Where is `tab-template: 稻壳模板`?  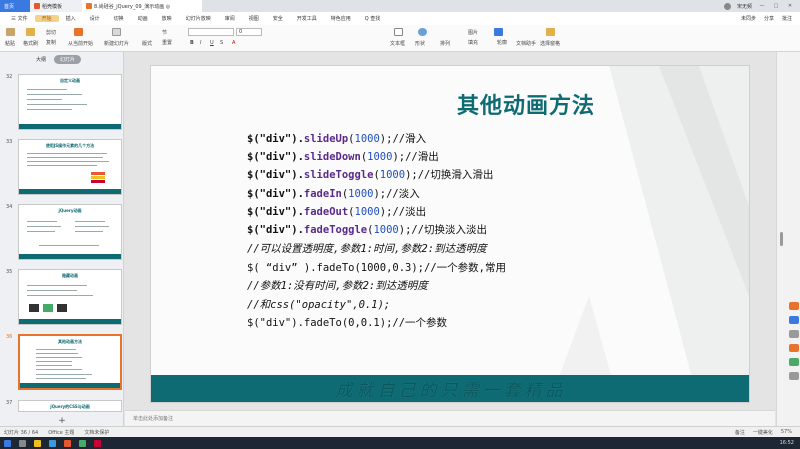 tab-template: 稻壳模板 is located at coordinates (56, 6).